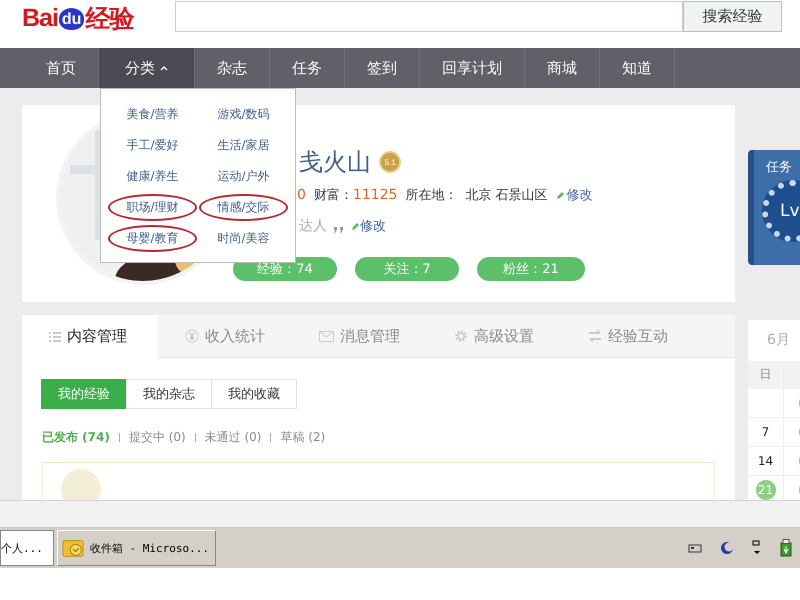  I want to click on level-text: Lv, so click(790, 211).